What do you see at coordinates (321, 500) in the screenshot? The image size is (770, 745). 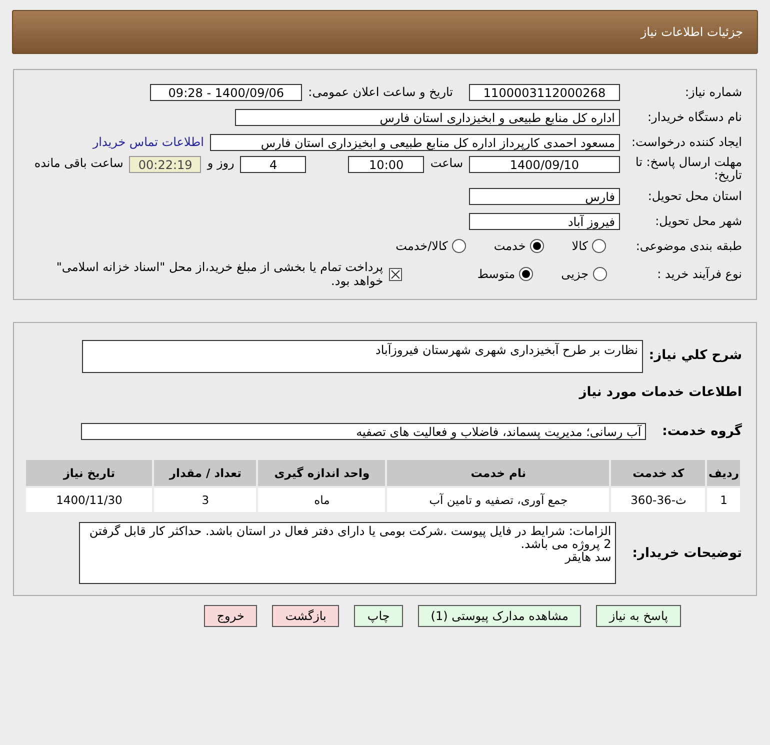 I see `table-cell: ماه` at bounding box center [321, 500].